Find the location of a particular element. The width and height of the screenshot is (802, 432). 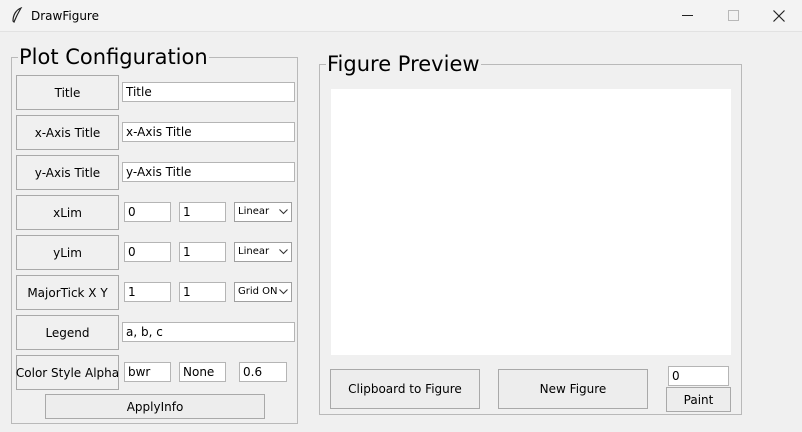

close-button is located at coordinates (779, 15).